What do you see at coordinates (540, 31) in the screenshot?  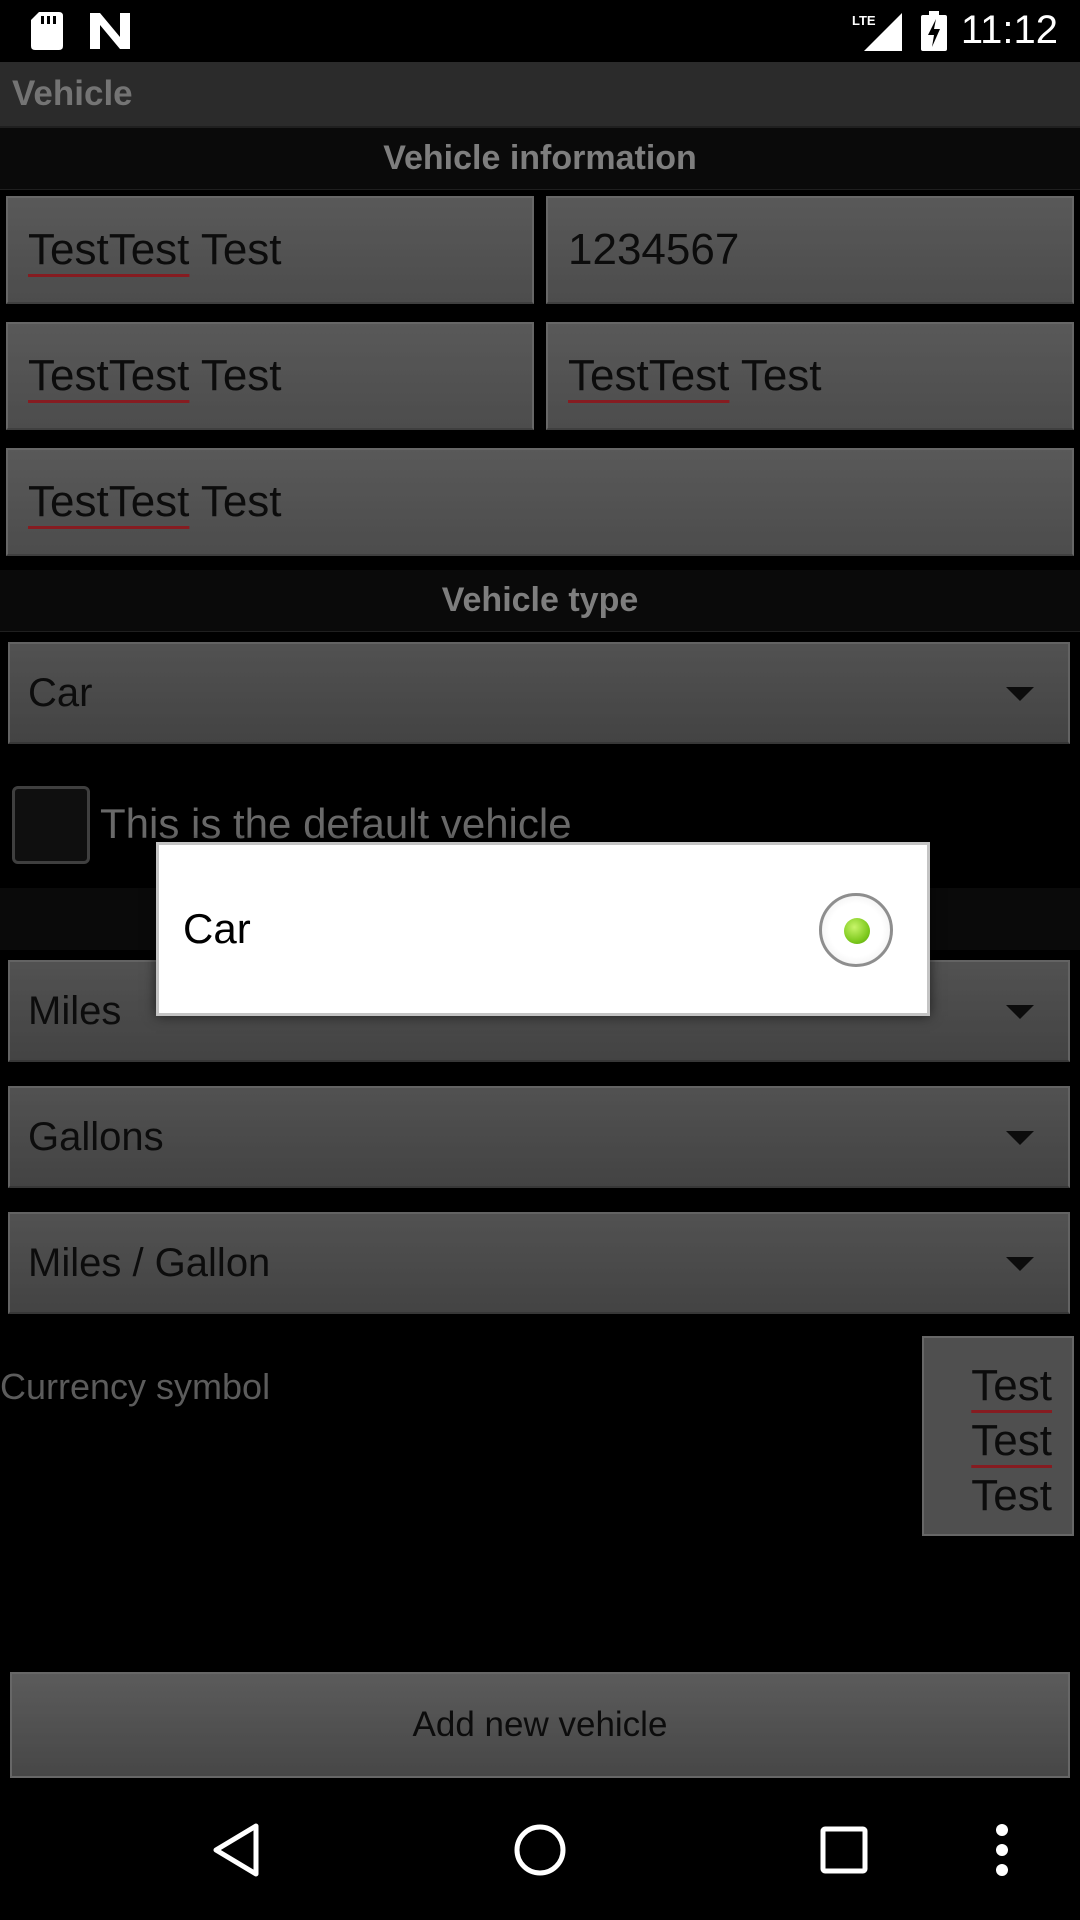 I see `status-bar: LTE 11:12` at bounding box center [540, 31].